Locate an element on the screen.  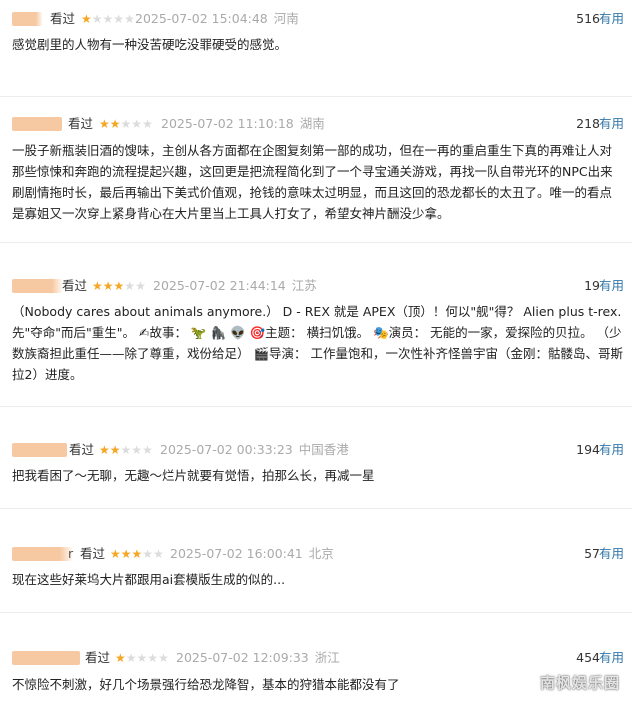
vote-count: 19 is located at coordinates (592, 285).